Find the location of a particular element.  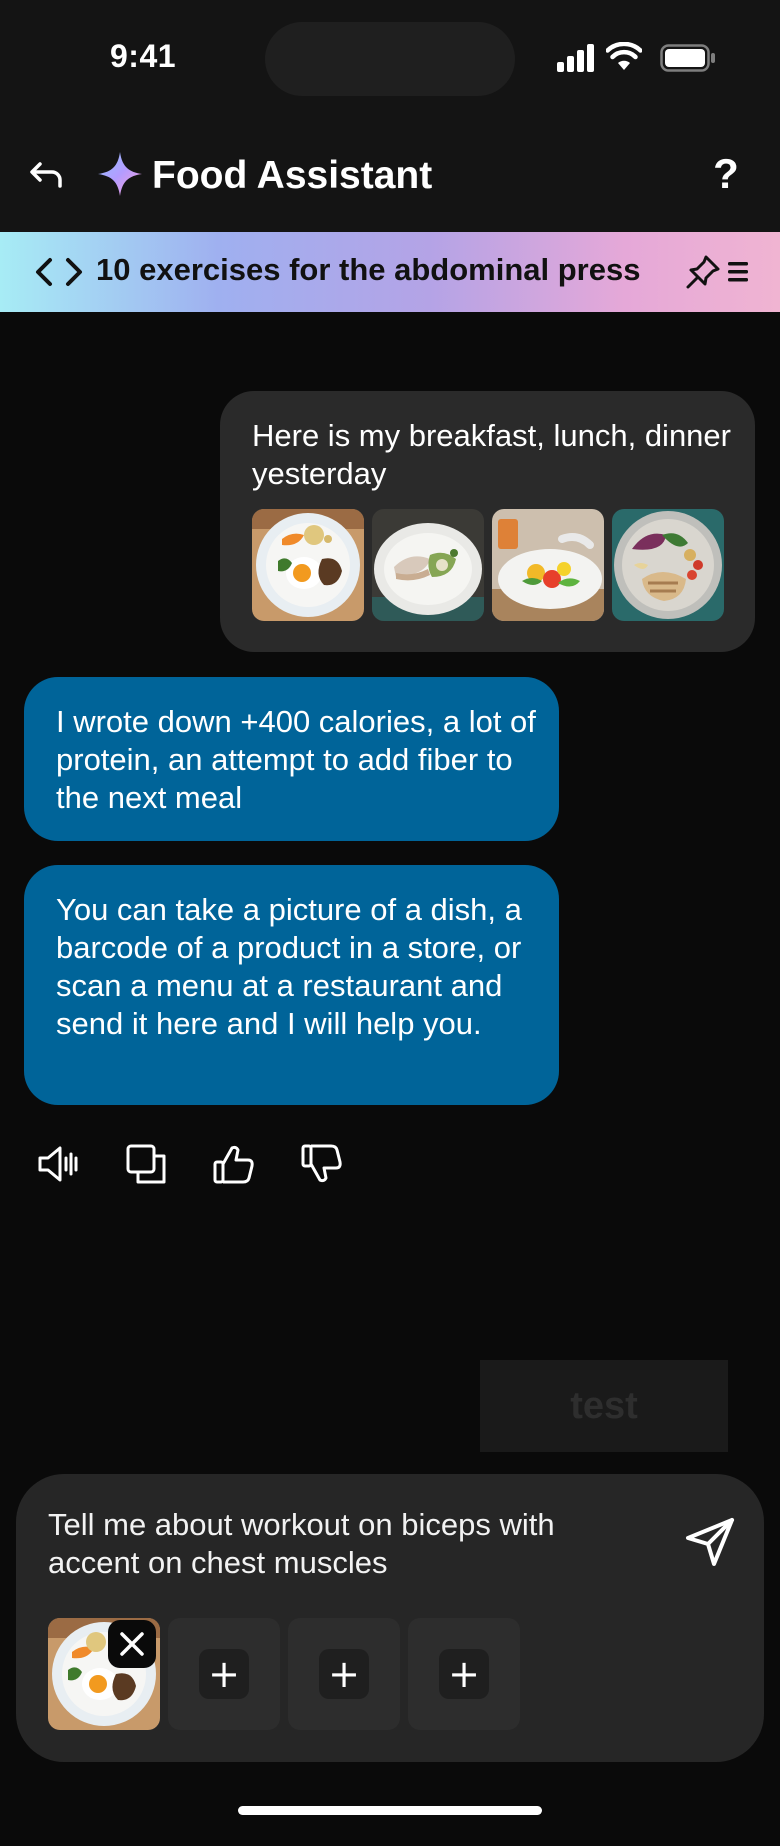

attached-image is located at coordinates (104, 1674).